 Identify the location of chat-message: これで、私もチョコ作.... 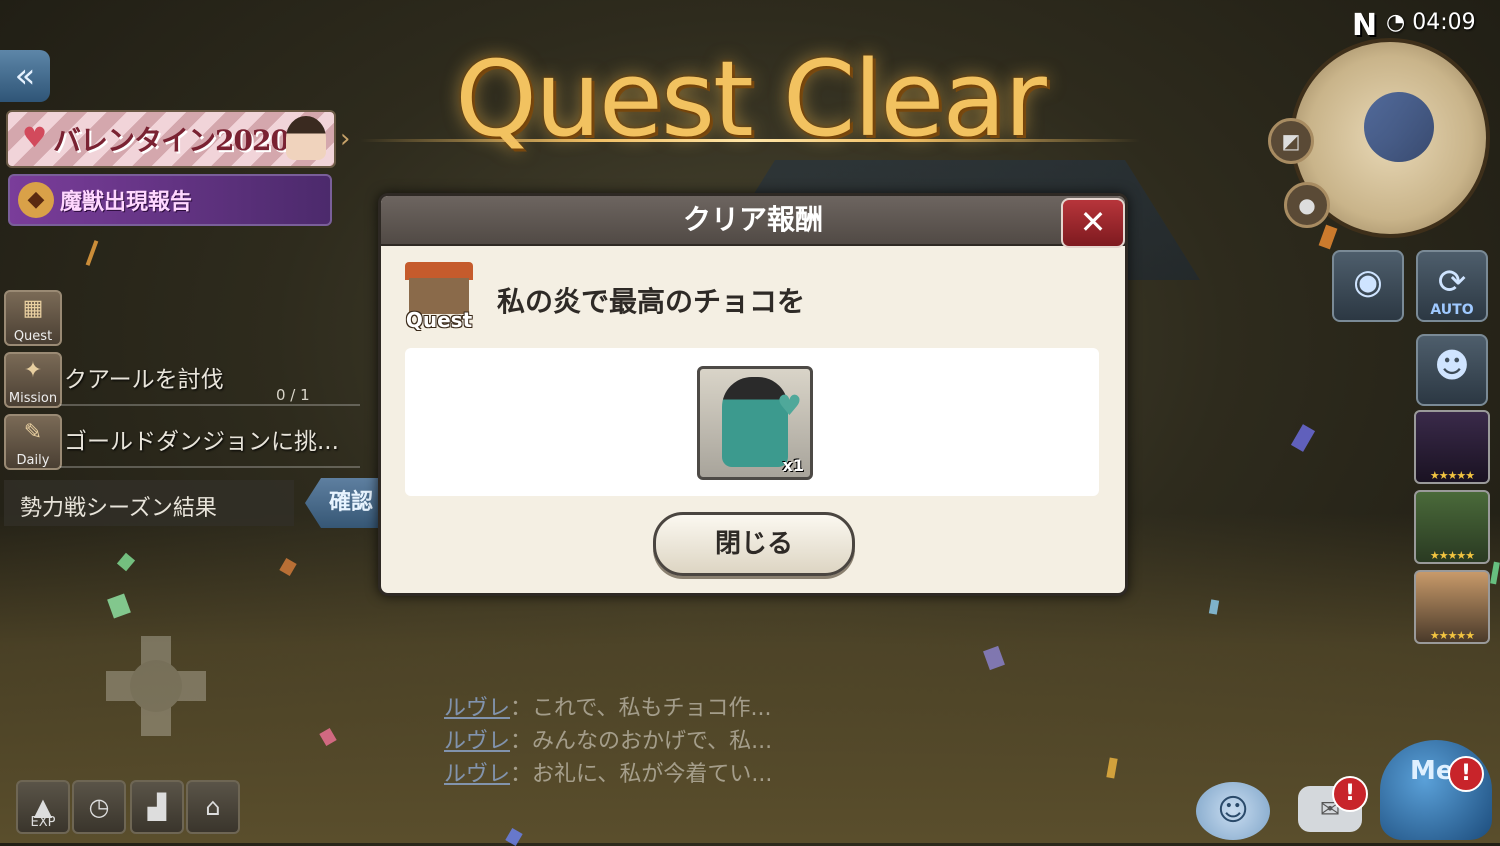
(652, 708).